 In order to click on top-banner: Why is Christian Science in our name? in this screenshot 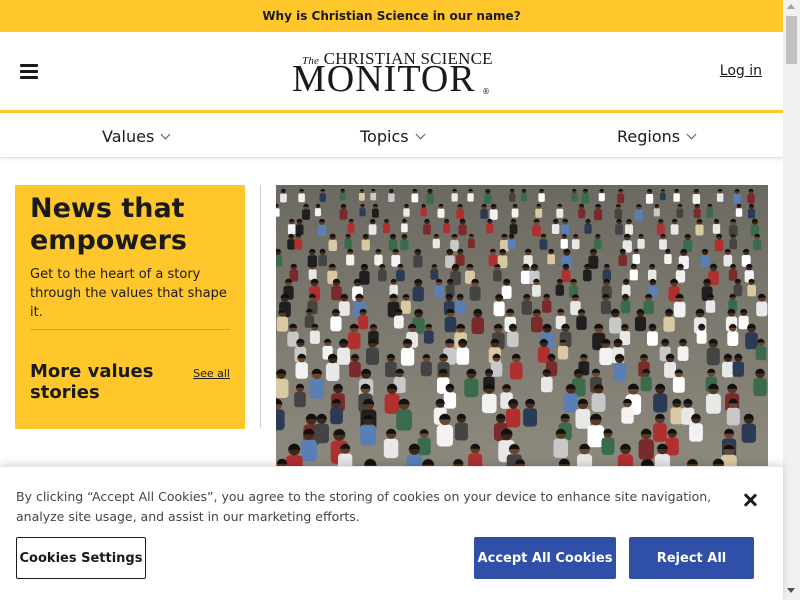, I will do `click(391, 16)`.